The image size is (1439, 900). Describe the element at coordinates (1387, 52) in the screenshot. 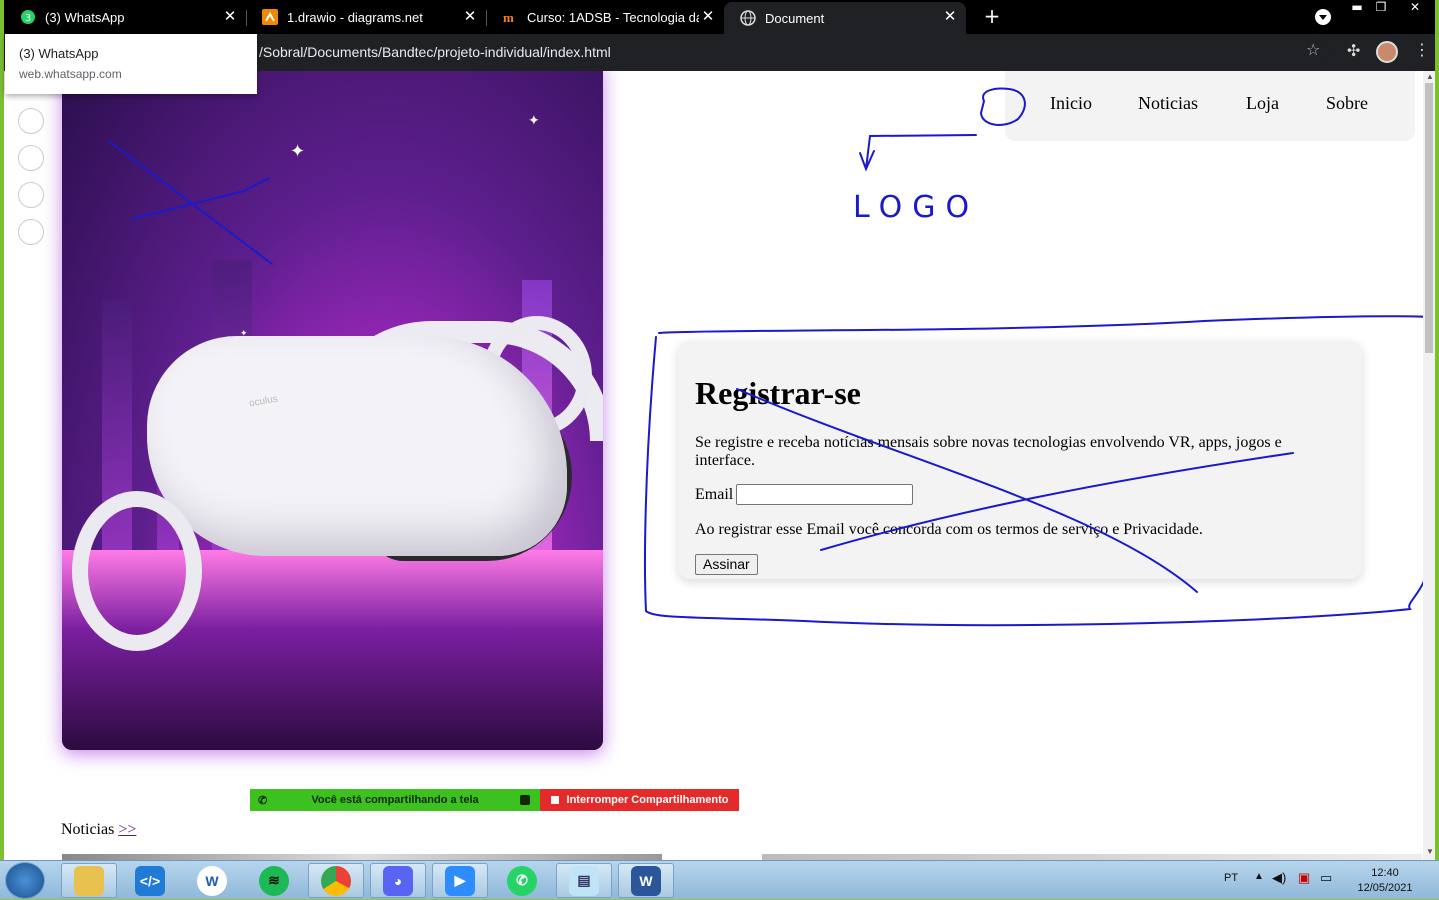

I see `avatar` at that location.